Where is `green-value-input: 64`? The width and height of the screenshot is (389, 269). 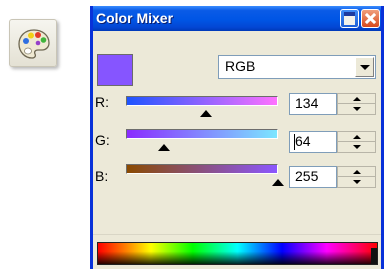
green-value-input: 64 is located at coordinates (313, 142).